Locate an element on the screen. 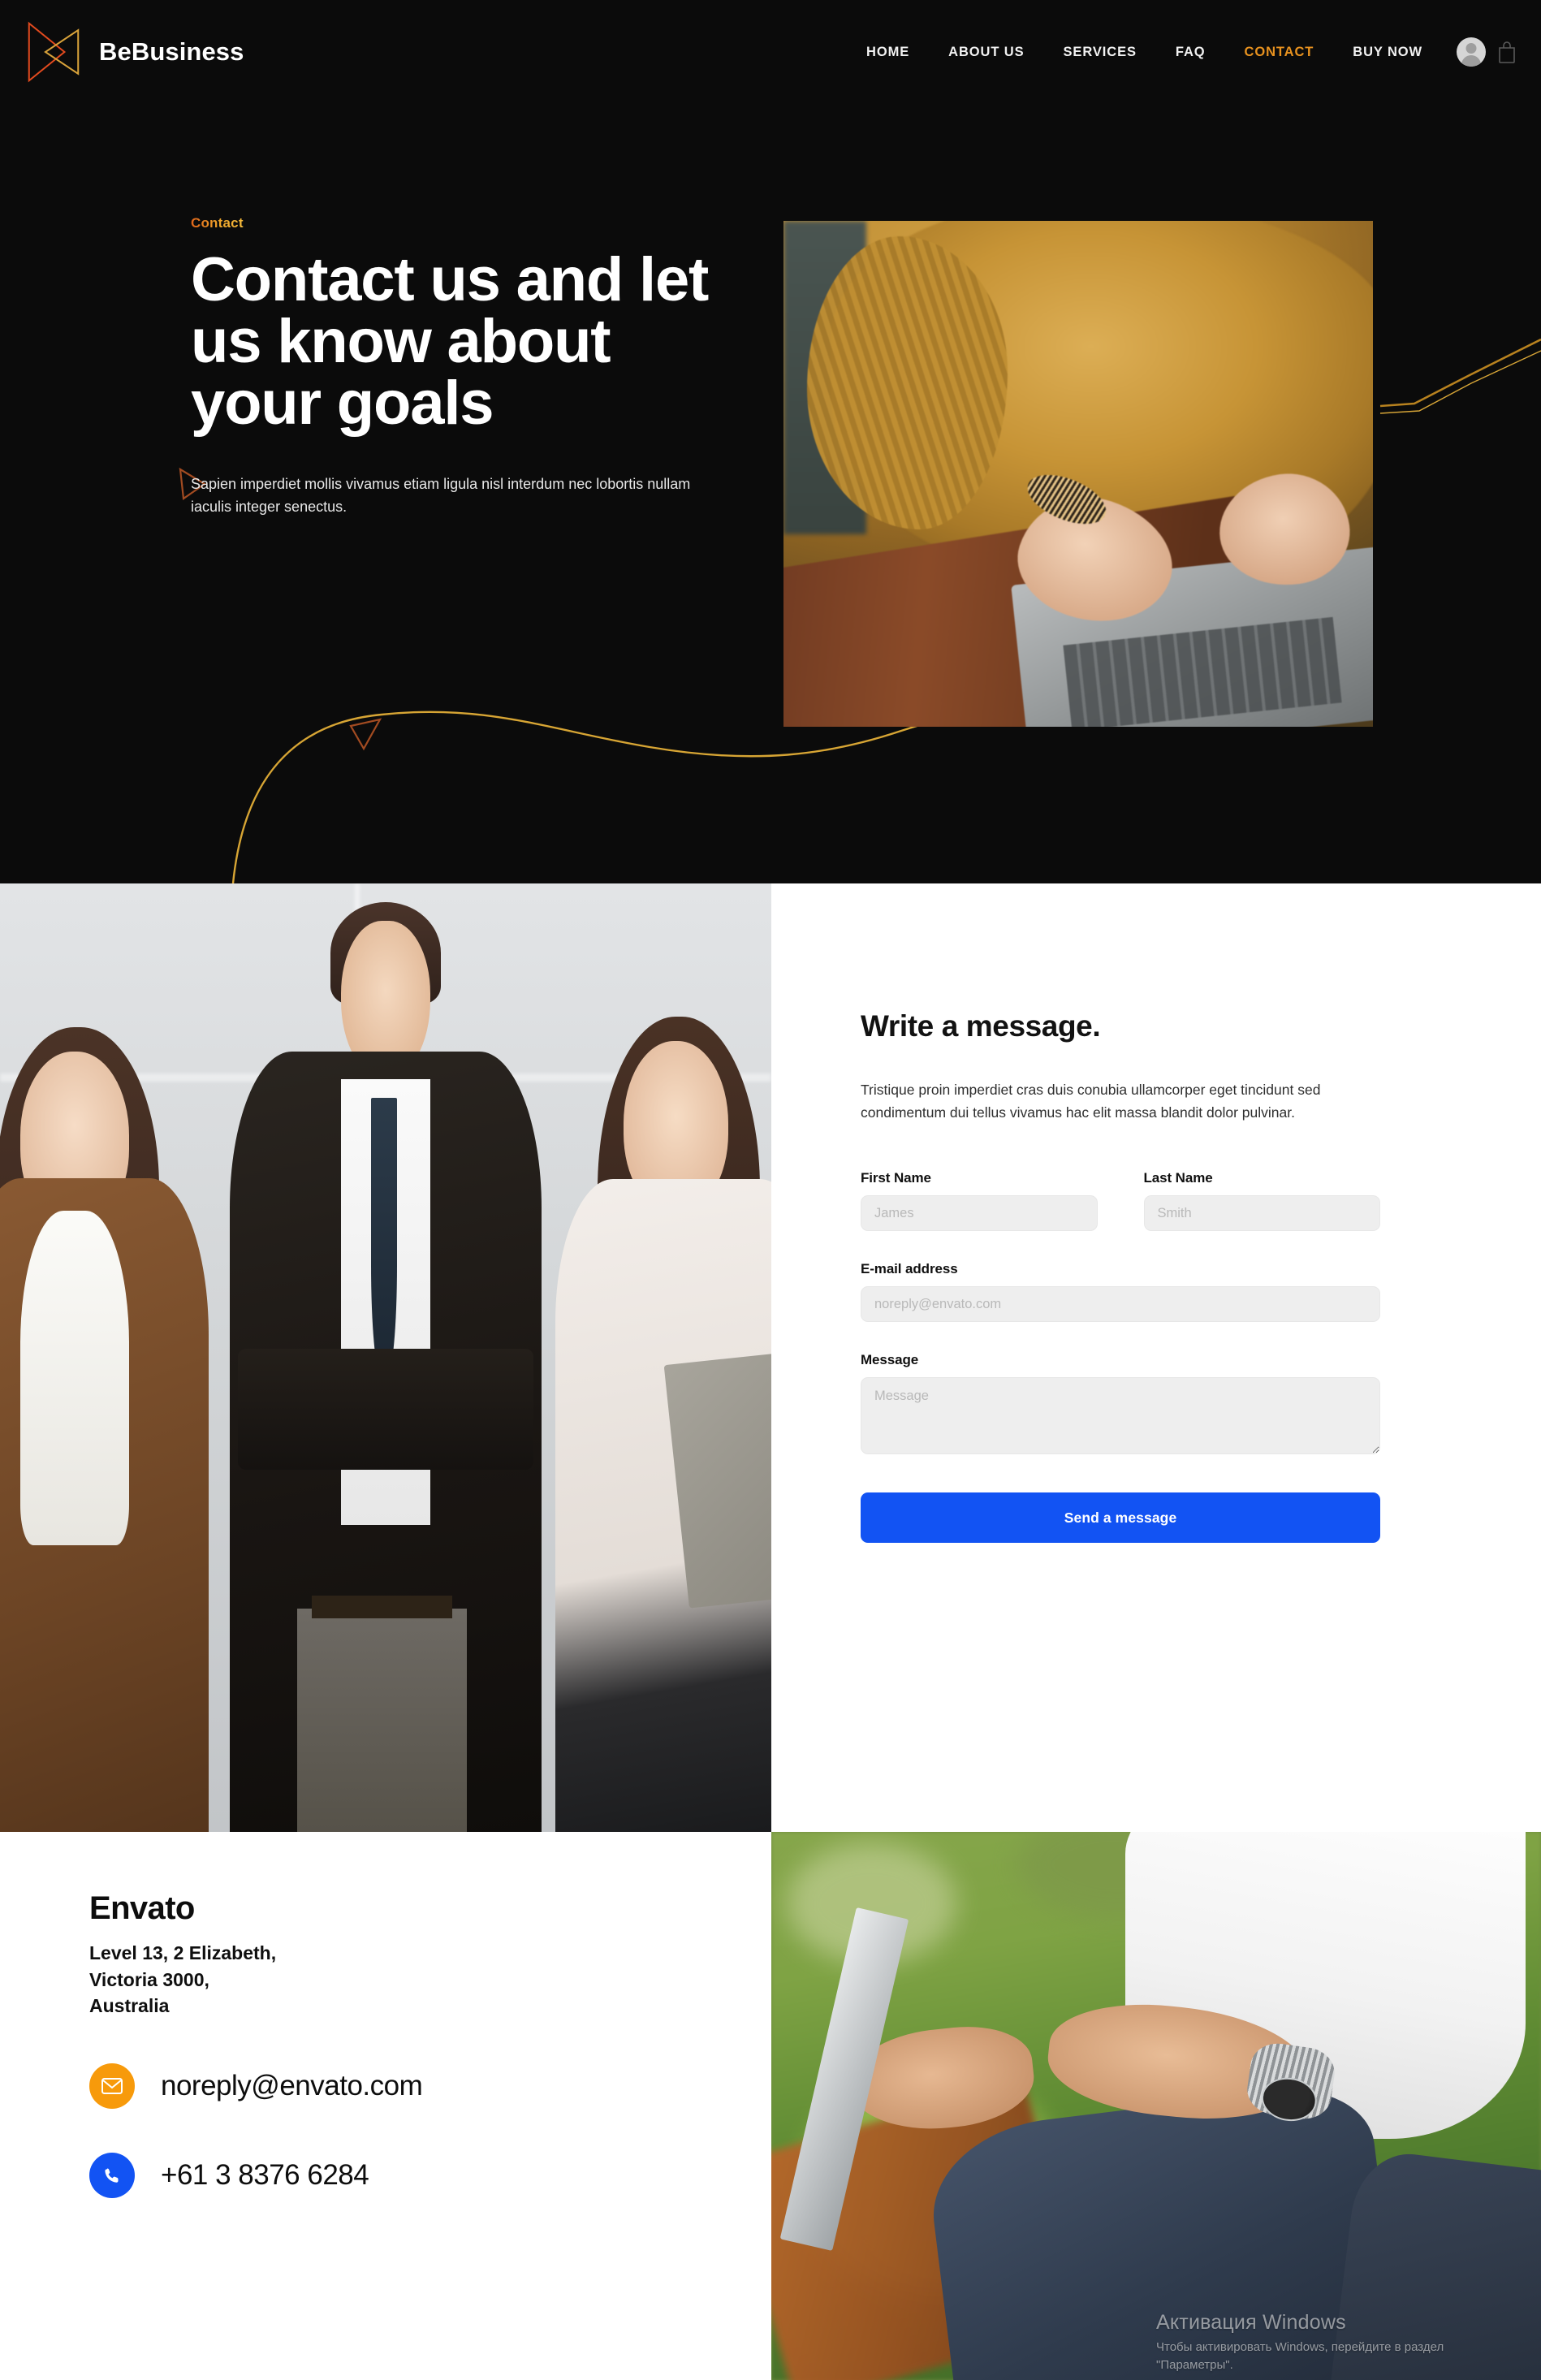 The width and height of the screenshot is (1541, 2380). first-name-field-group: First Name is located at coordinates (980, 1201).